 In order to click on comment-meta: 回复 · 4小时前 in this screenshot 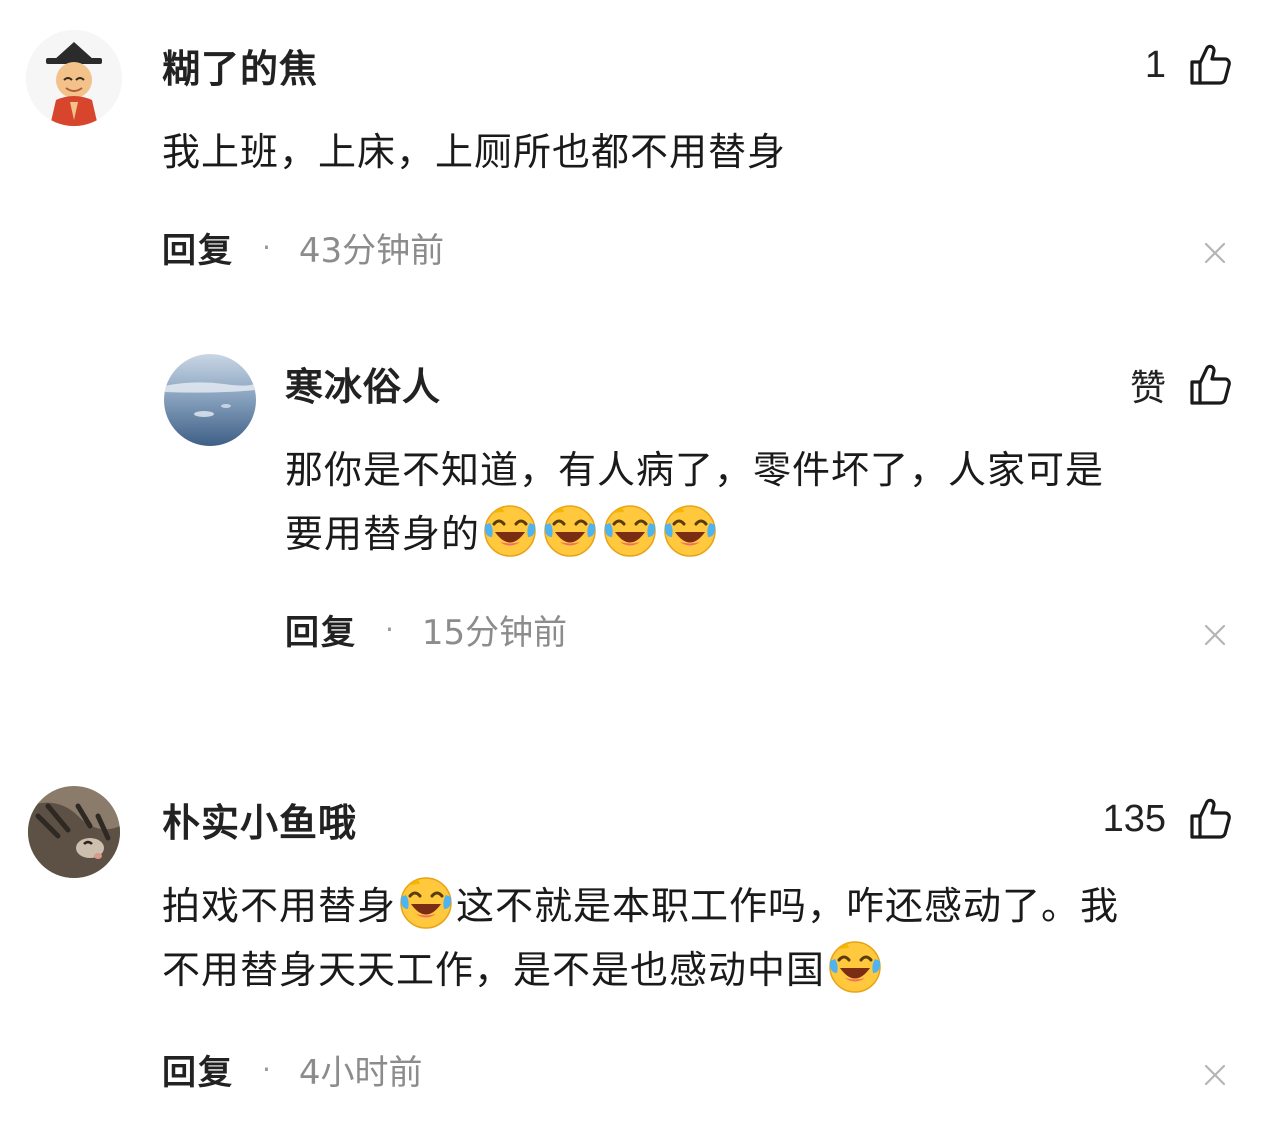, I will do `click(292, 1069)`.